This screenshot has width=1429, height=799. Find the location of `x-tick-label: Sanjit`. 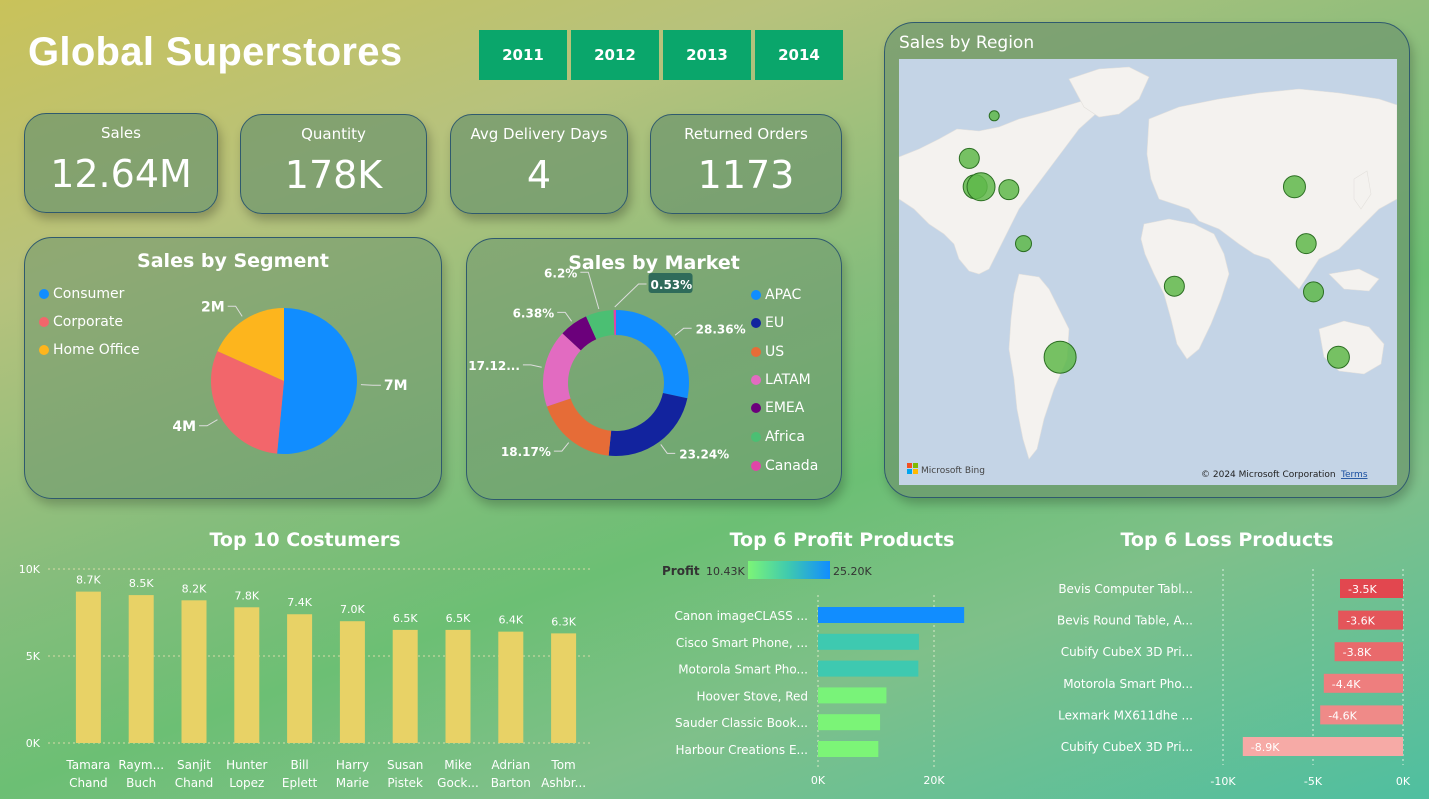

x-tick-label: Sanjit is located at coordinates (194, 765).